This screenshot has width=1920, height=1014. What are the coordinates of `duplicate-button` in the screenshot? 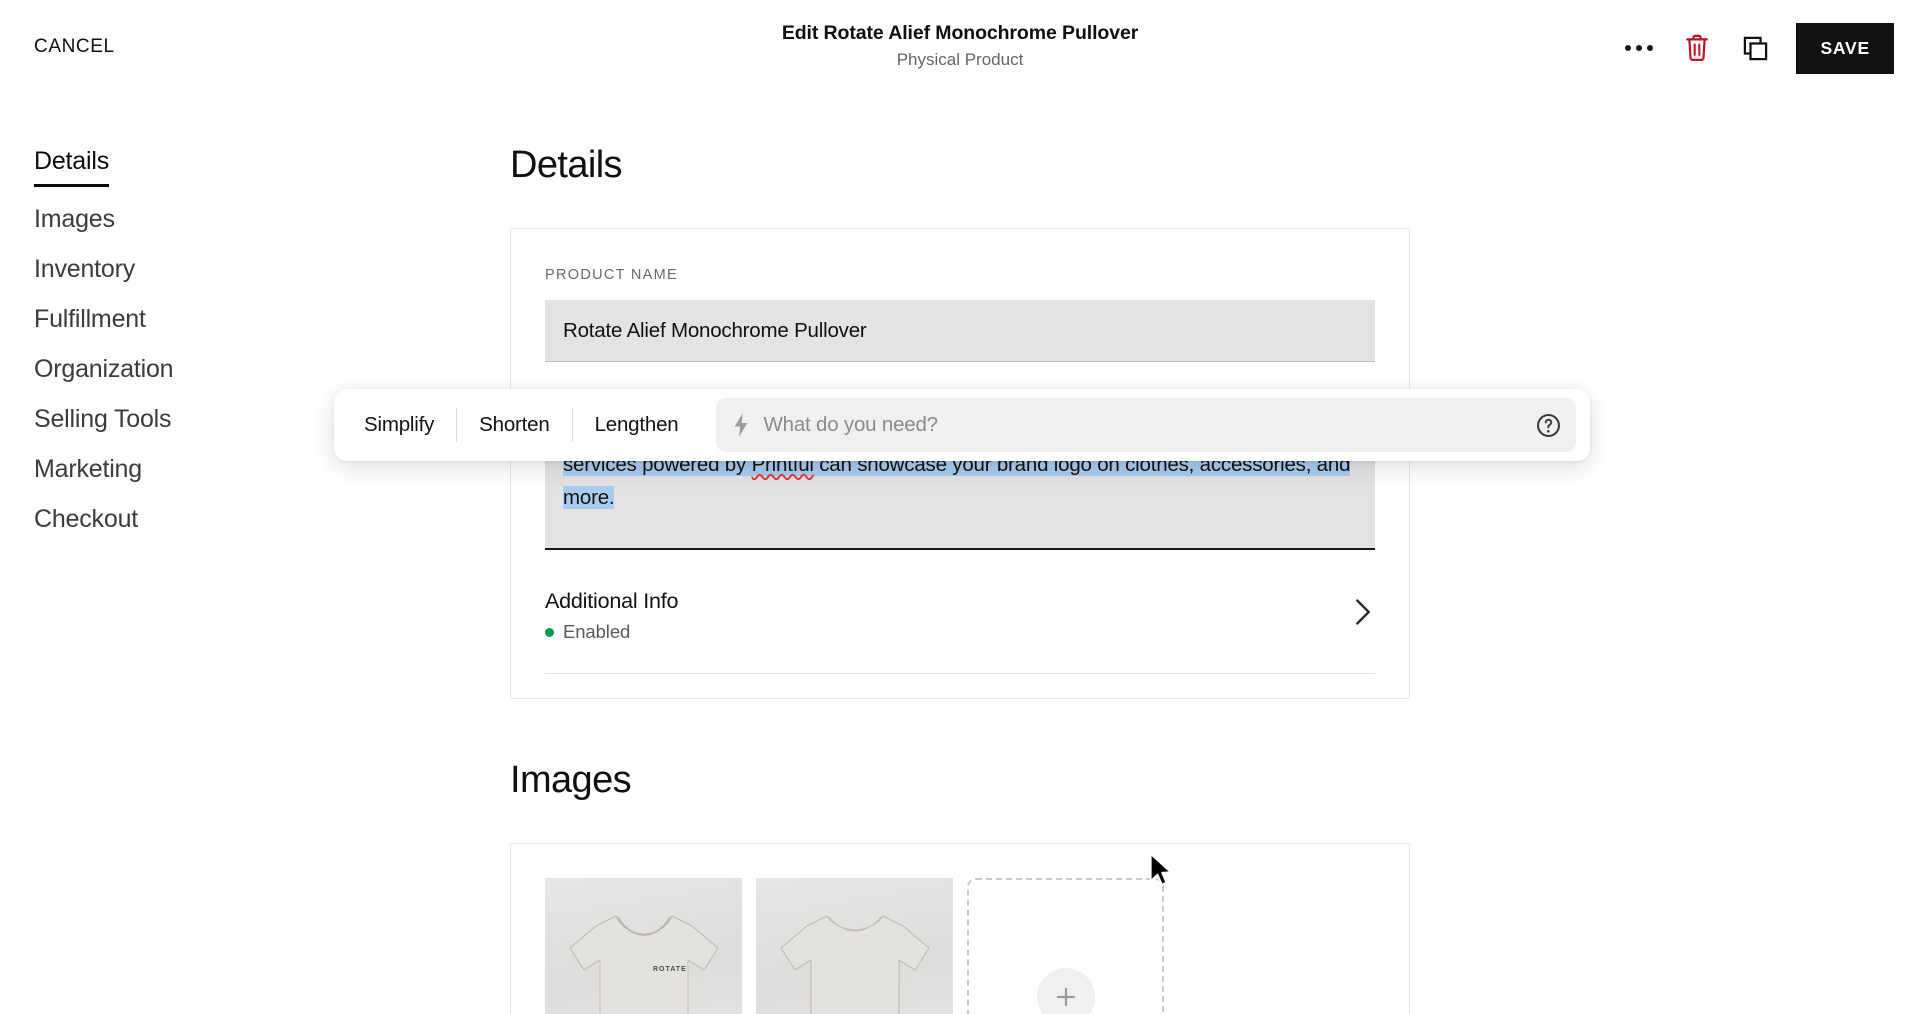 It's located at (1755, 48).